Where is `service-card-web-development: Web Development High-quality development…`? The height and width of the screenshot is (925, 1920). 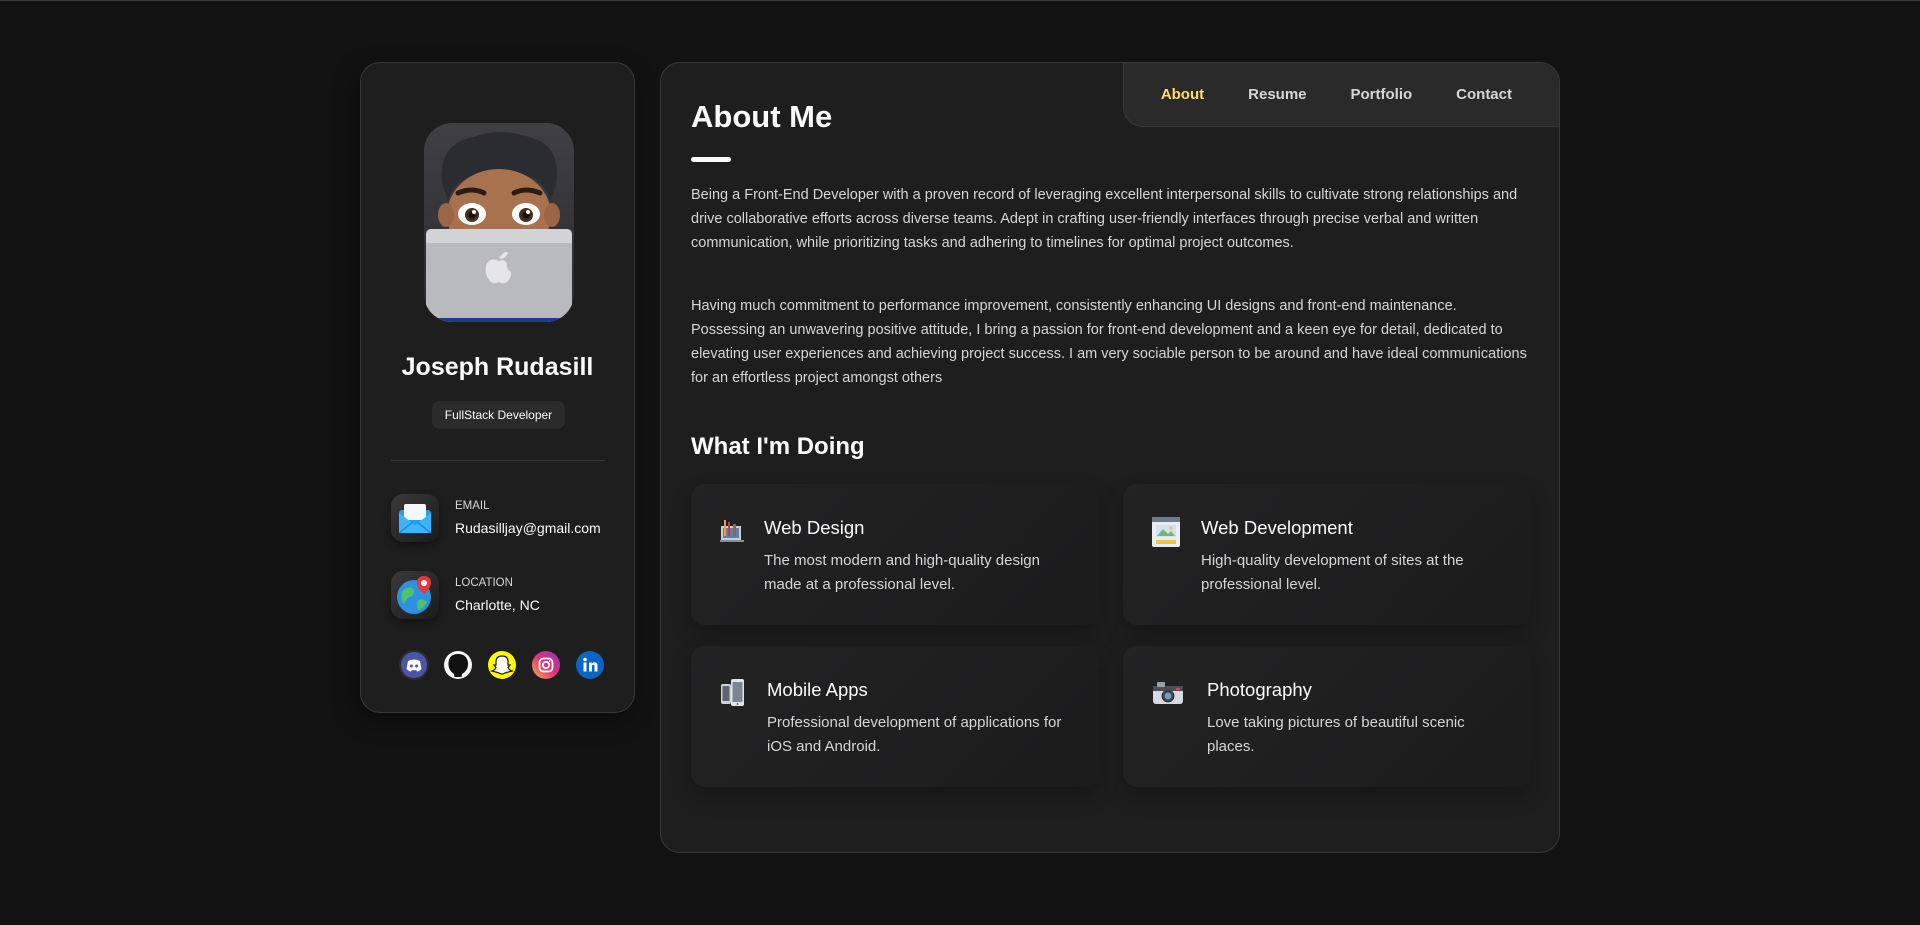
service-card-web-development: Web Development High-quality development… is located at coordinates (1327, 554).